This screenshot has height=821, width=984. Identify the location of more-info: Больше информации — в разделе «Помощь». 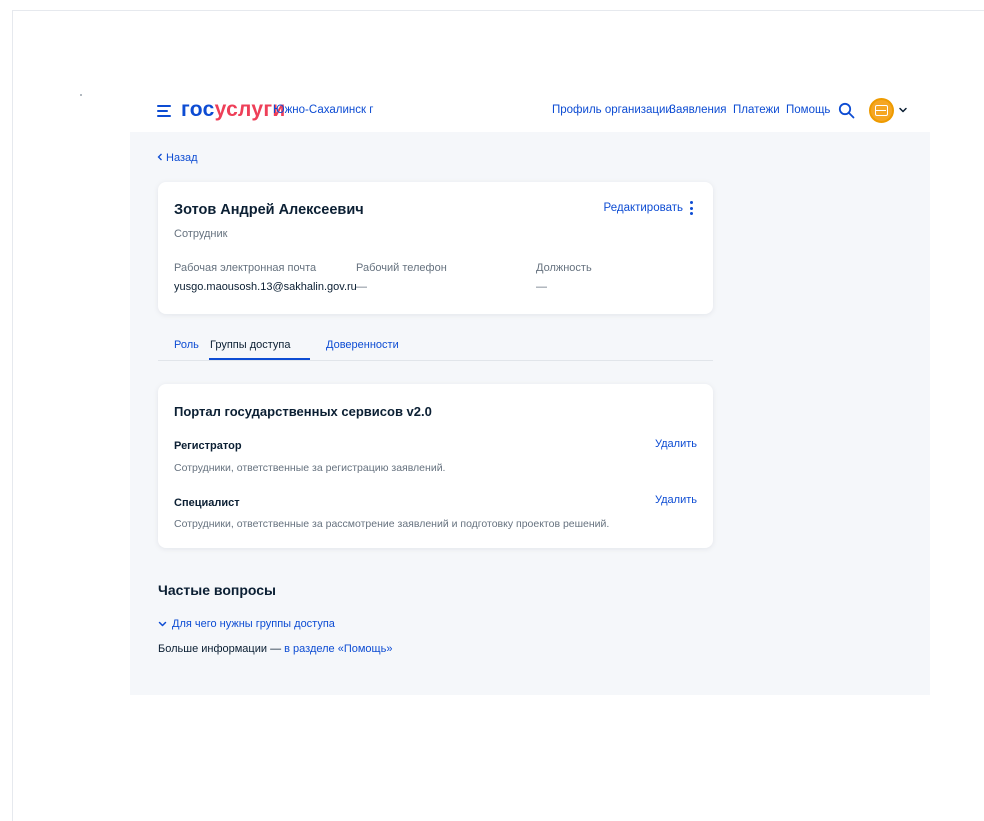
(275, 649).